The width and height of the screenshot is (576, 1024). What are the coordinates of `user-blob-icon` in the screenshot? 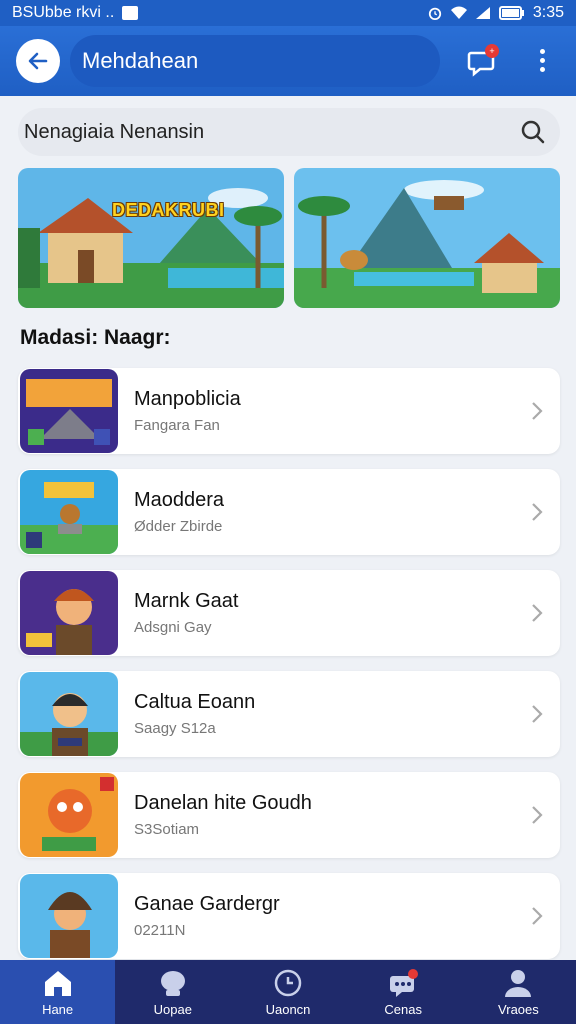 It's located at (172, 983).